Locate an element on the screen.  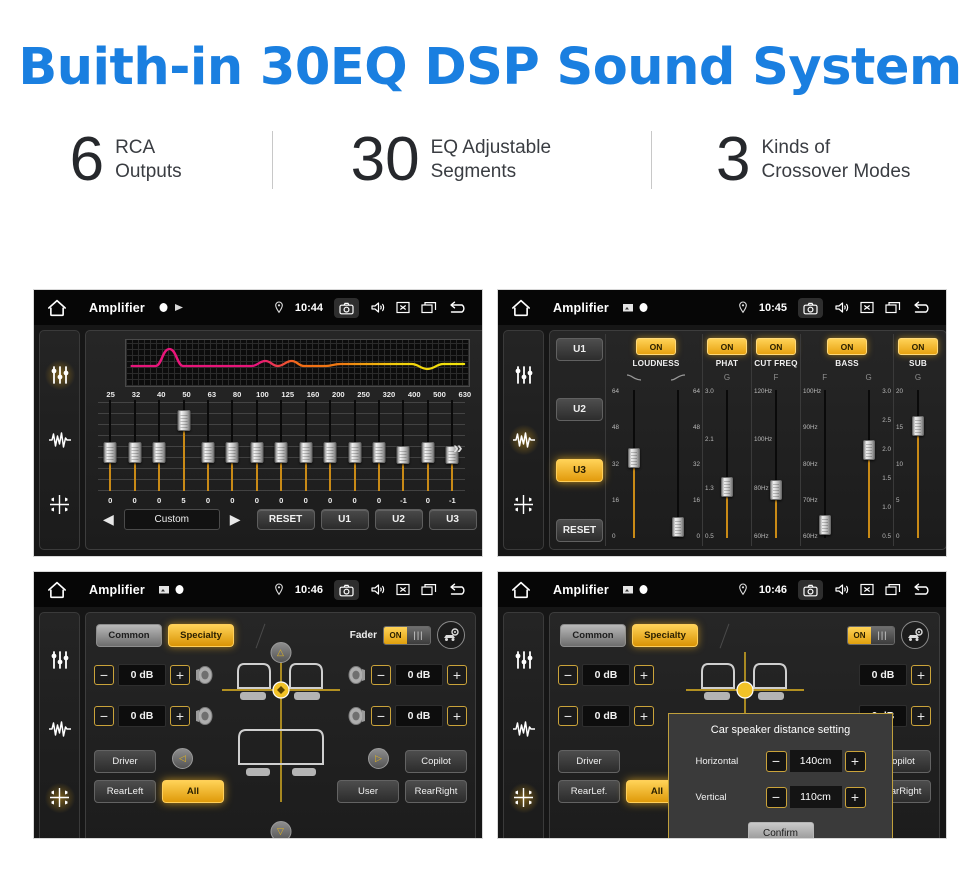
loudness-fader-2: 64 48 32 16 0 is located at coordinates (678, 464).